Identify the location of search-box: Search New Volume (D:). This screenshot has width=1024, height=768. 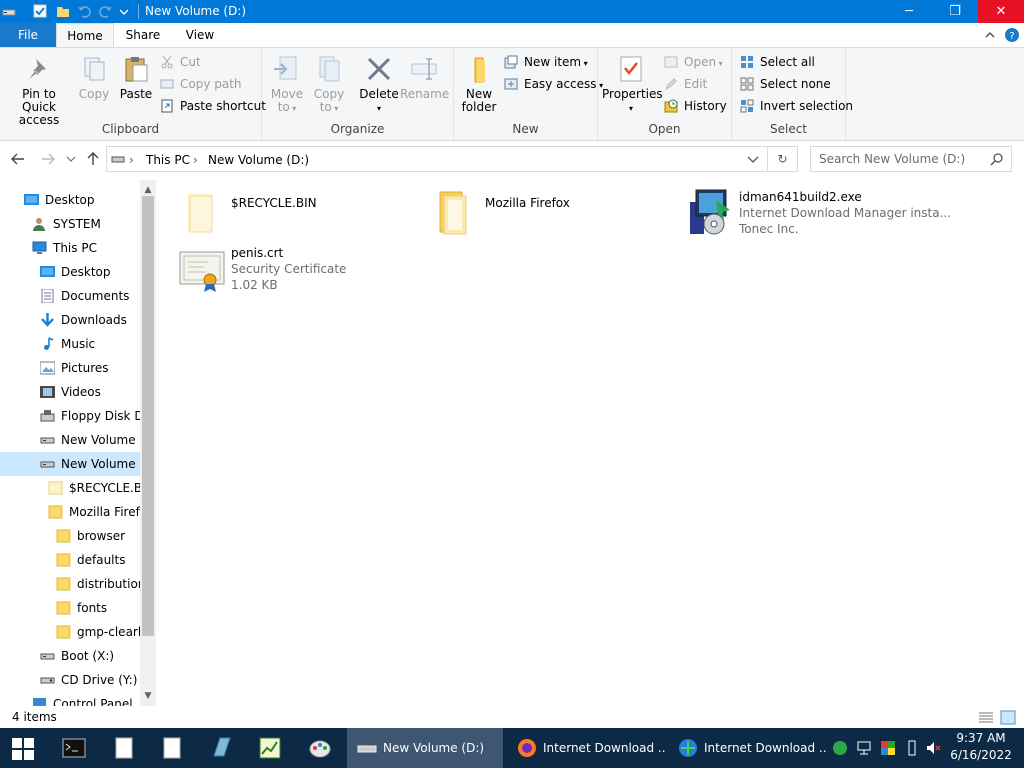
(911, 159).